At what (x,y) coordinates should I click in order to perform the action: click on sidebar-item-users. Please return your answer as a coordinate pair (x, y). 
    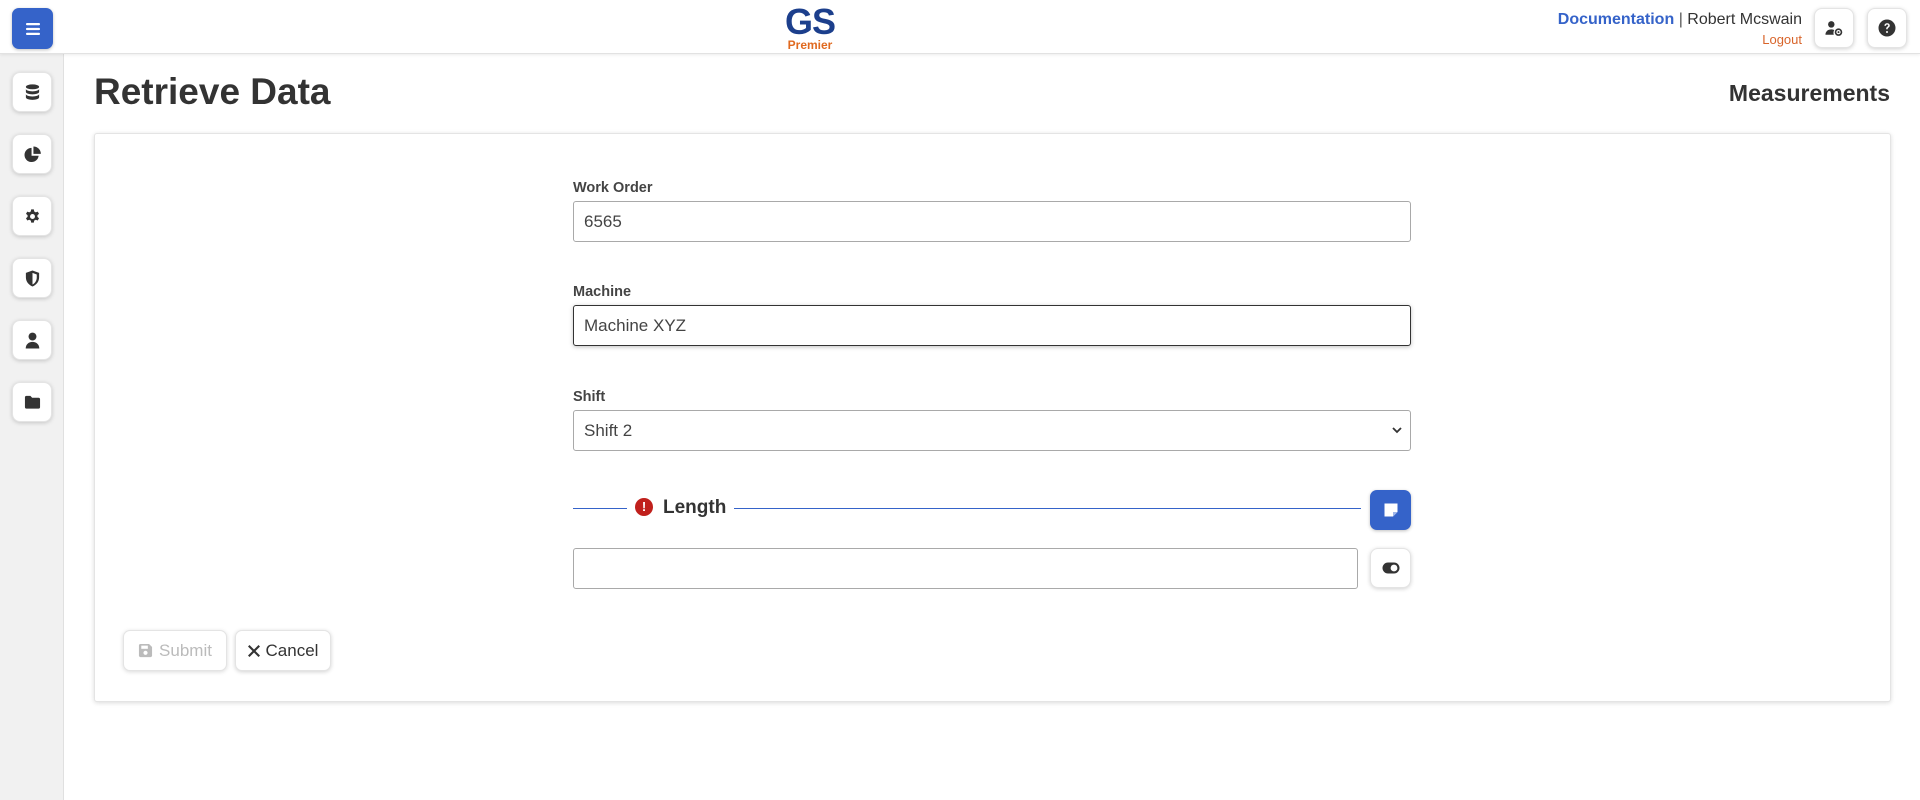
    Looking at the image, I should click on (32, 340).